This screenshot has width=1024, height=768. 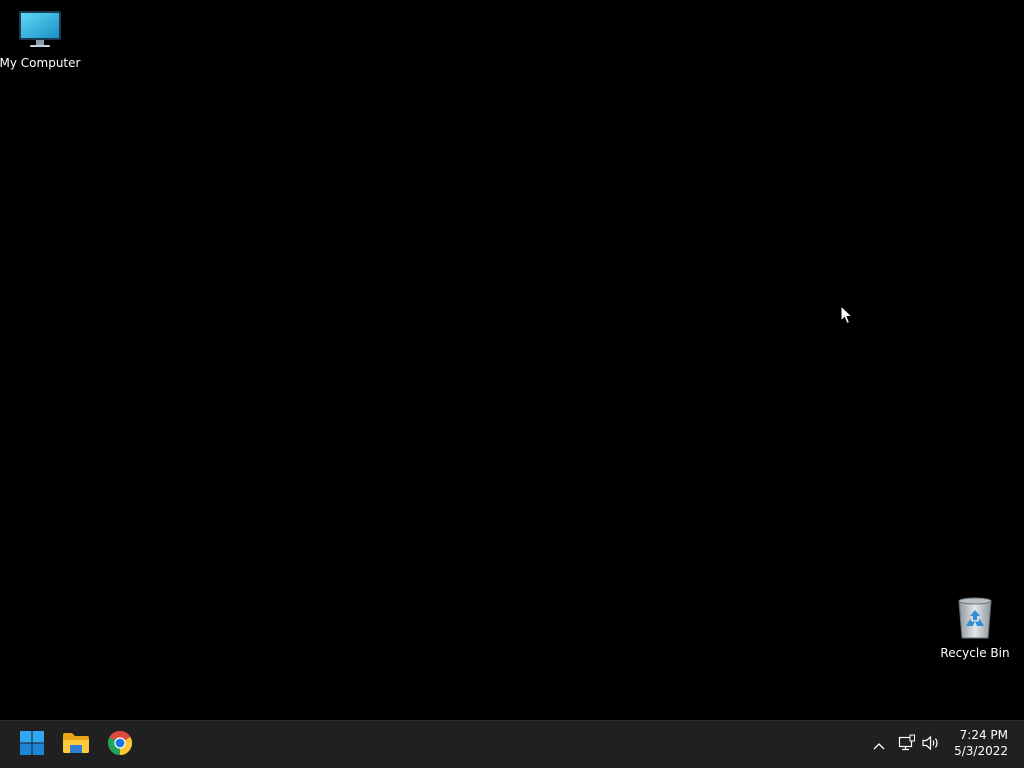 I want to click on my-computer-shortcut: My Computer, so click(x=40, y=39).